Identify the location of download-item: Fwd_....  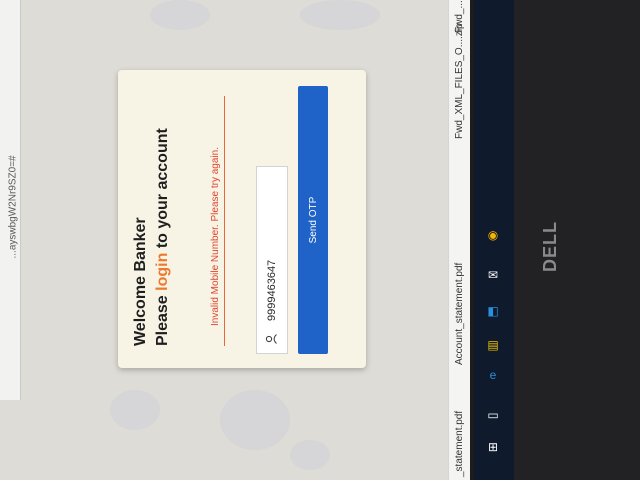
(462, 16).